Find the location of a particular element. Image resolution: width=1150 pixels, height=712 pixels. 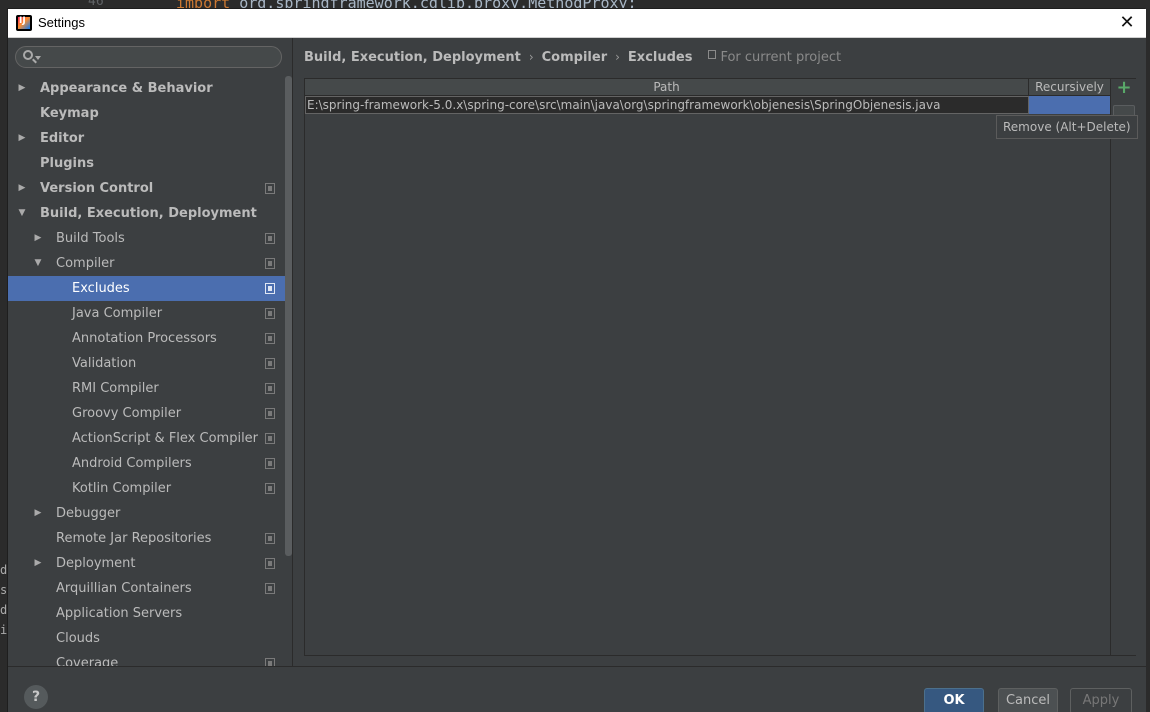

tree-item-android-compilers: Android Compilers is located at coordinates (146, 463).